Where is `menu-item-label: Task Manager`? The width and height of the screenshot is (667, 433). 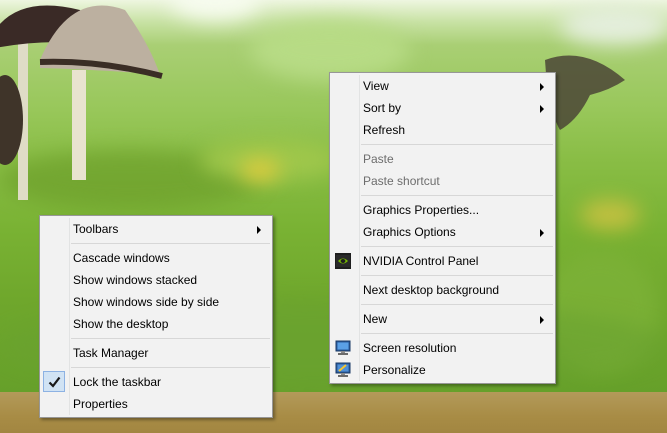 menu-item-label: Task Manager is located at coordinates (111, 353).